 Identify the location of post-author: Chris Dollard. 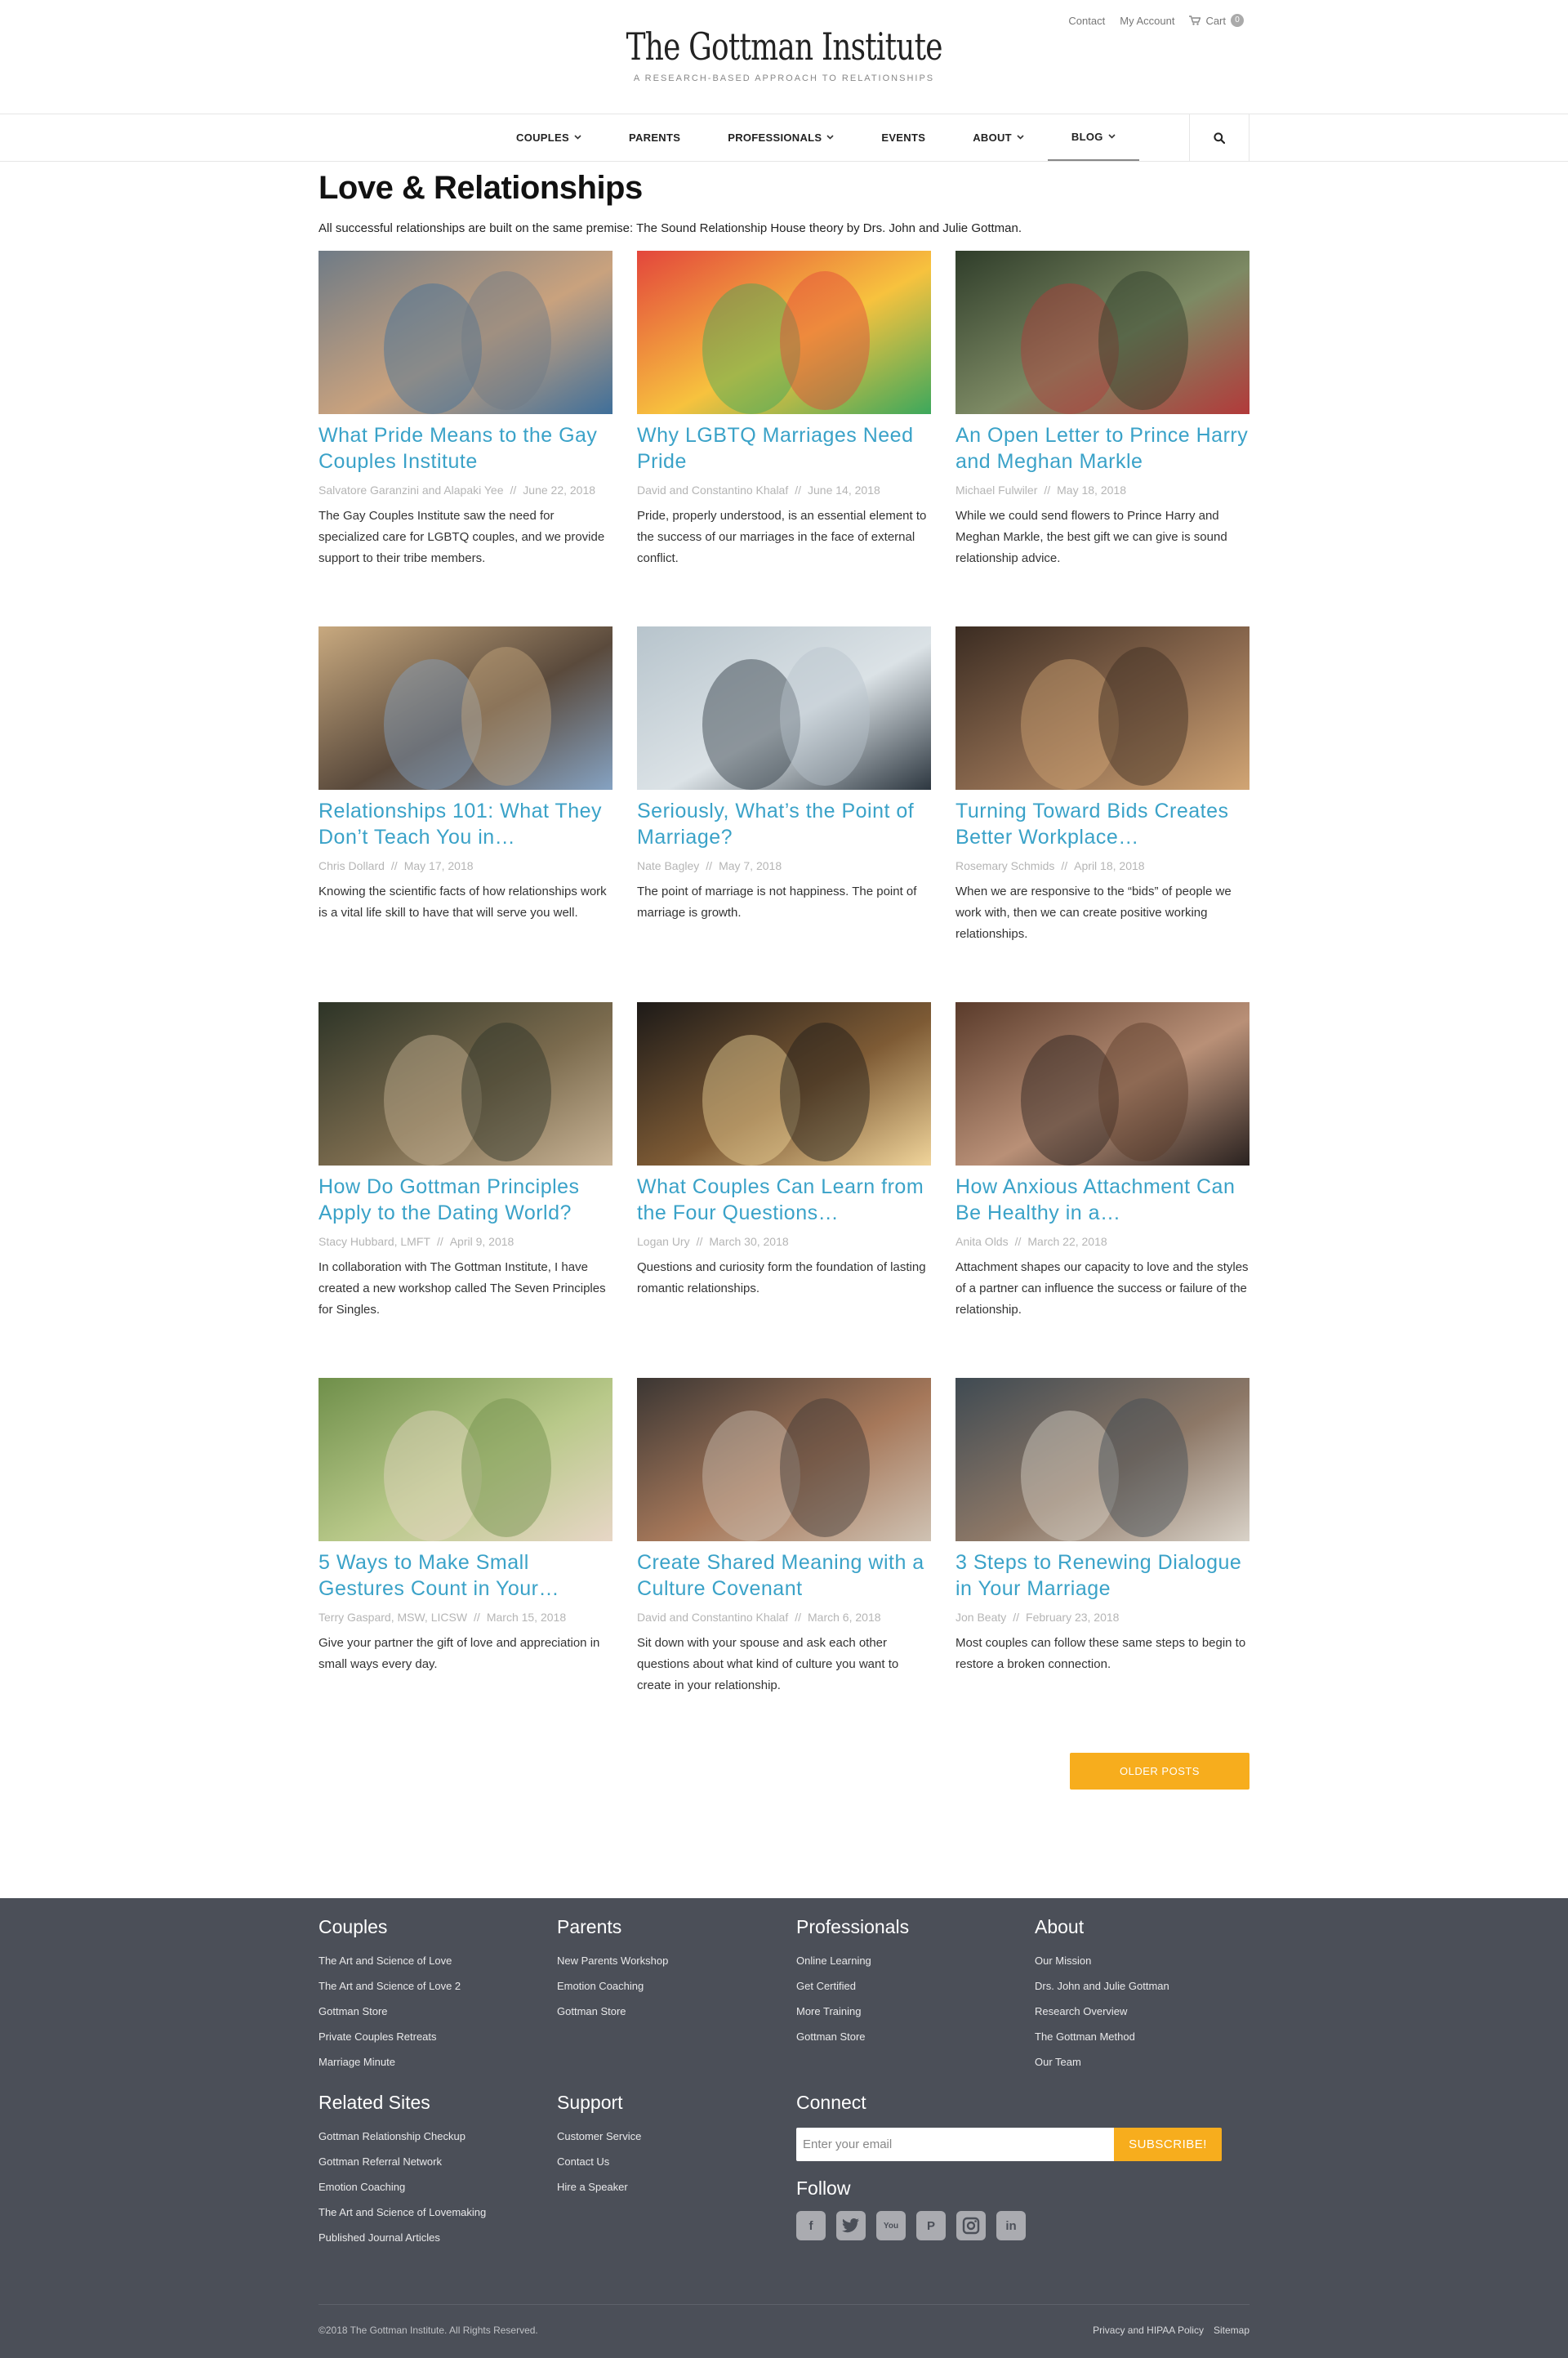
(351, 865).